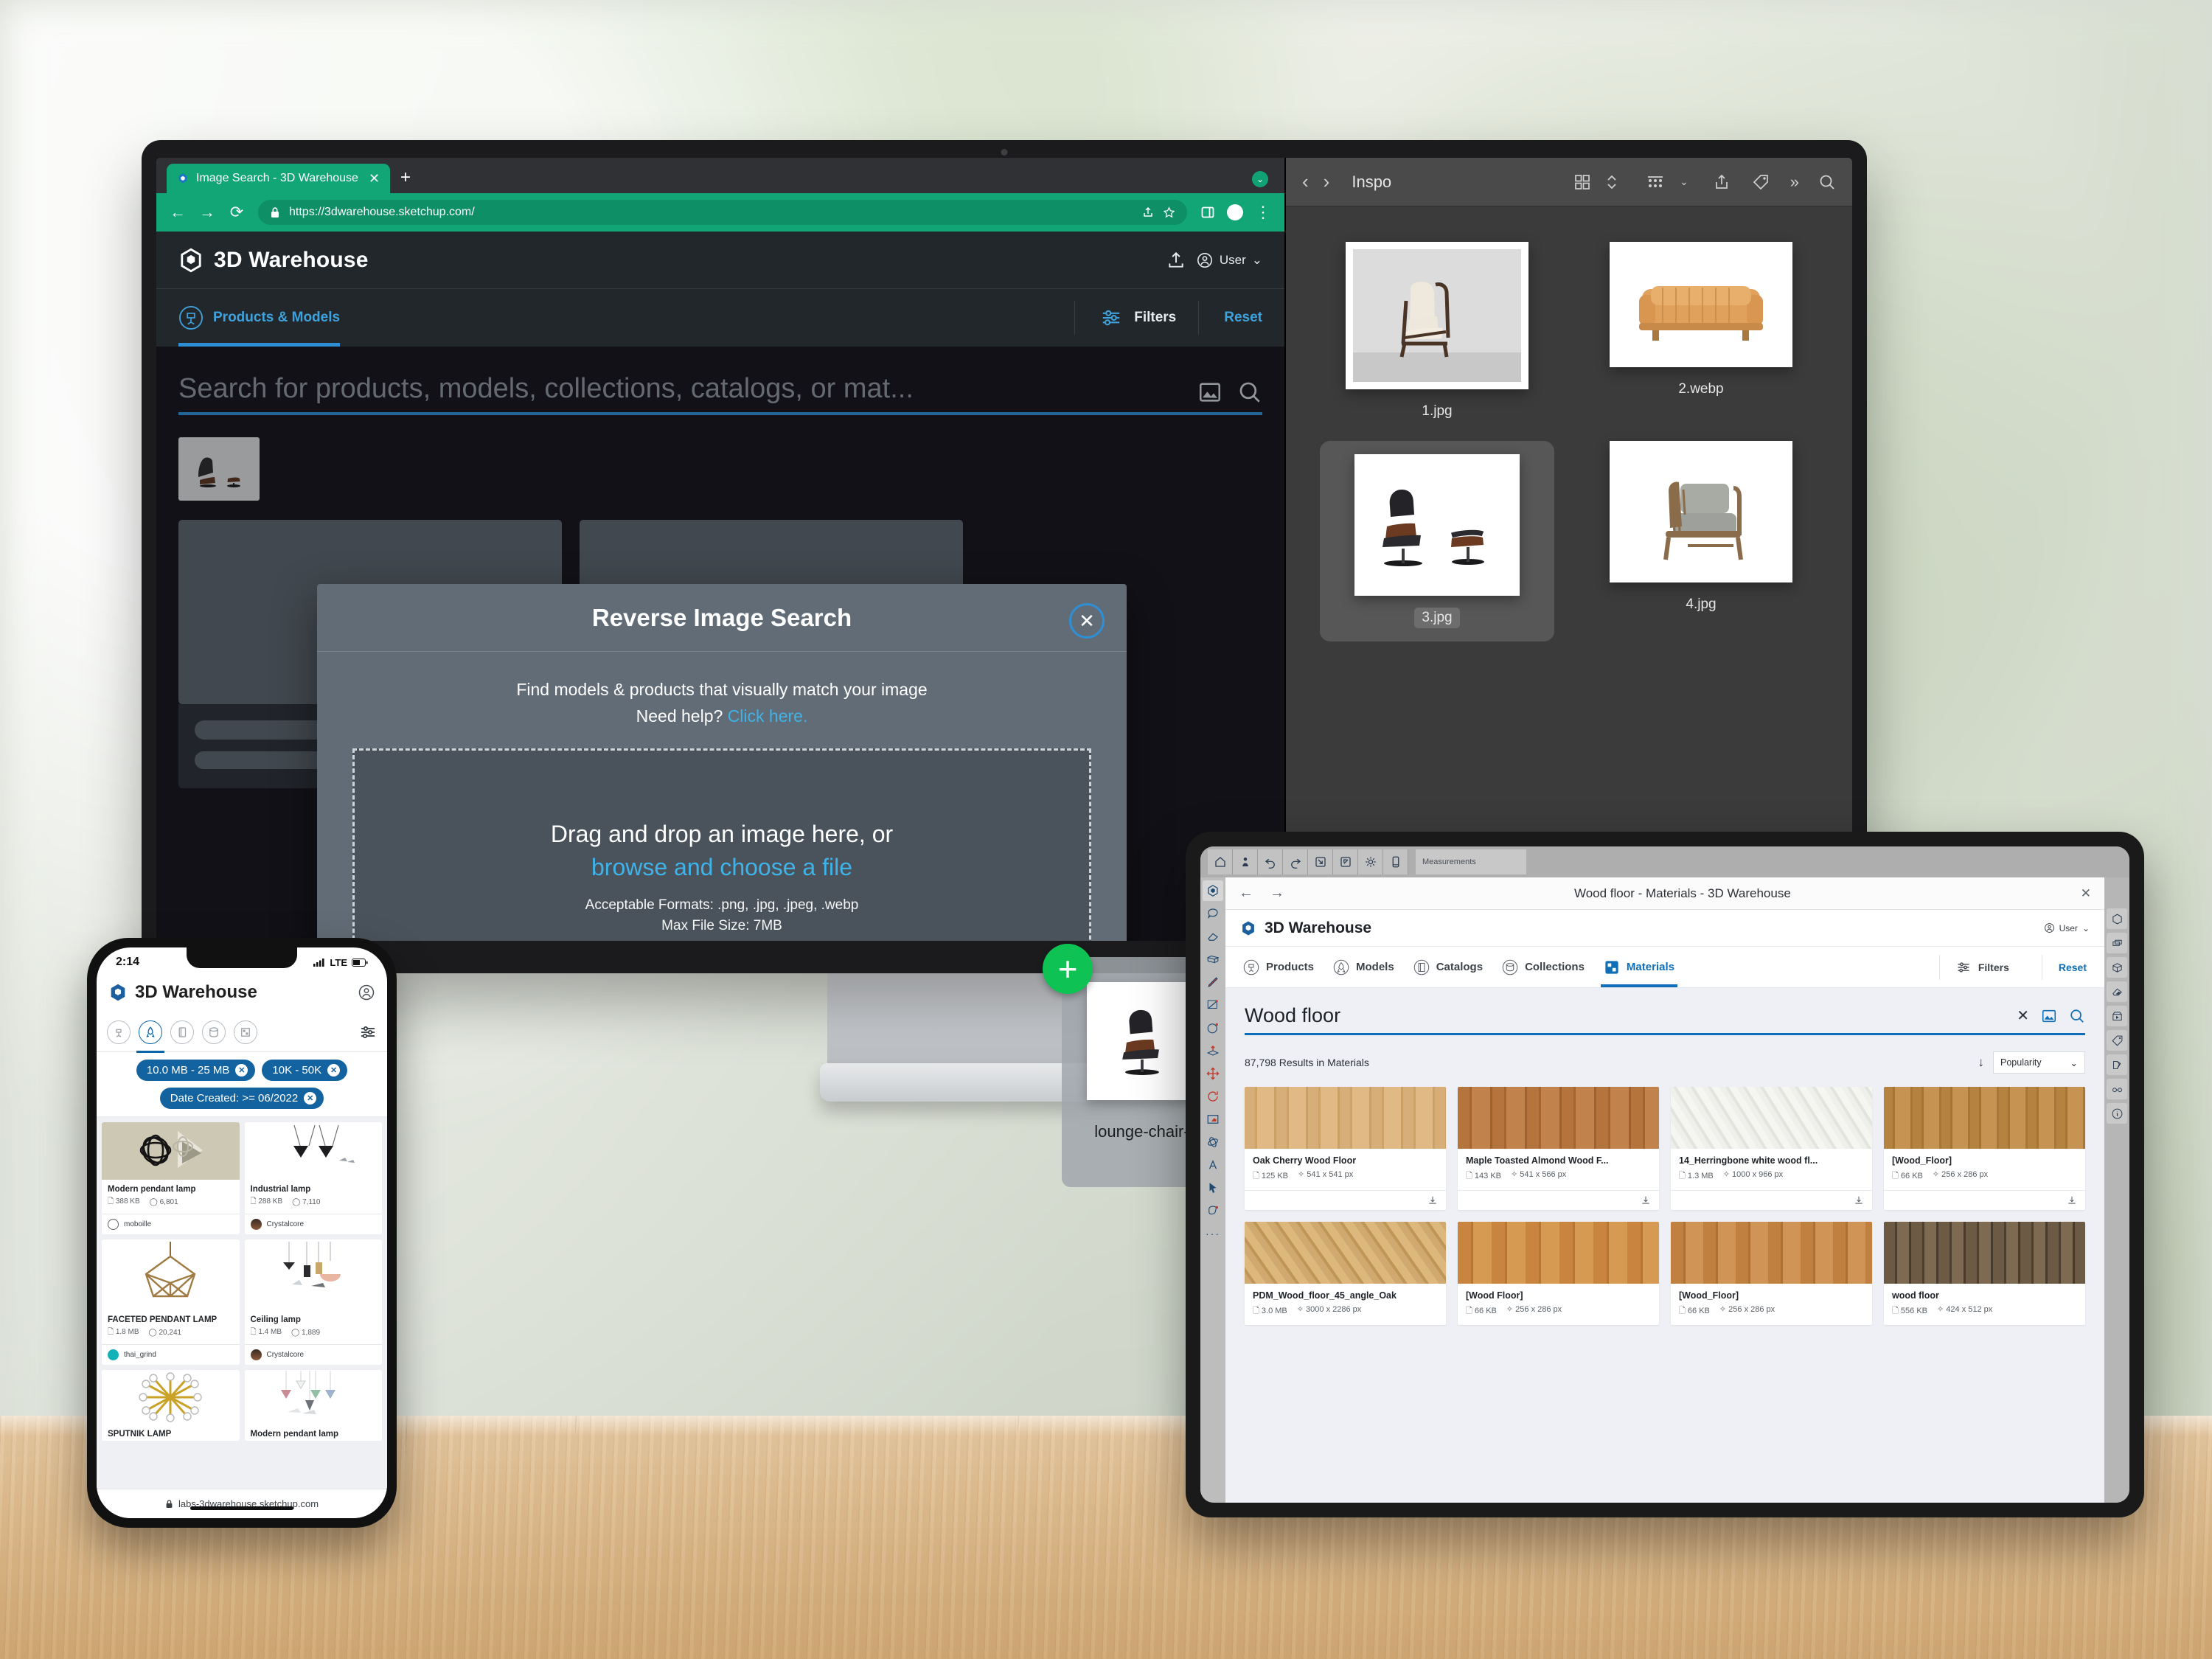 The height and width of the screenshot is (1659, 2212). Describe the element at coordinates (245, 1032) in the screenshot. I see `phone-tab-materials` at that location.